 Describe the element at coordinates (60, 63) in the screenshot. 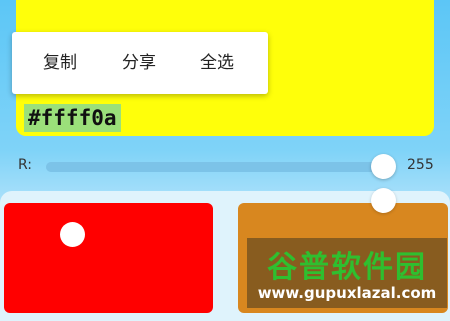

I see `copy-menu-item: 复制` at that location.